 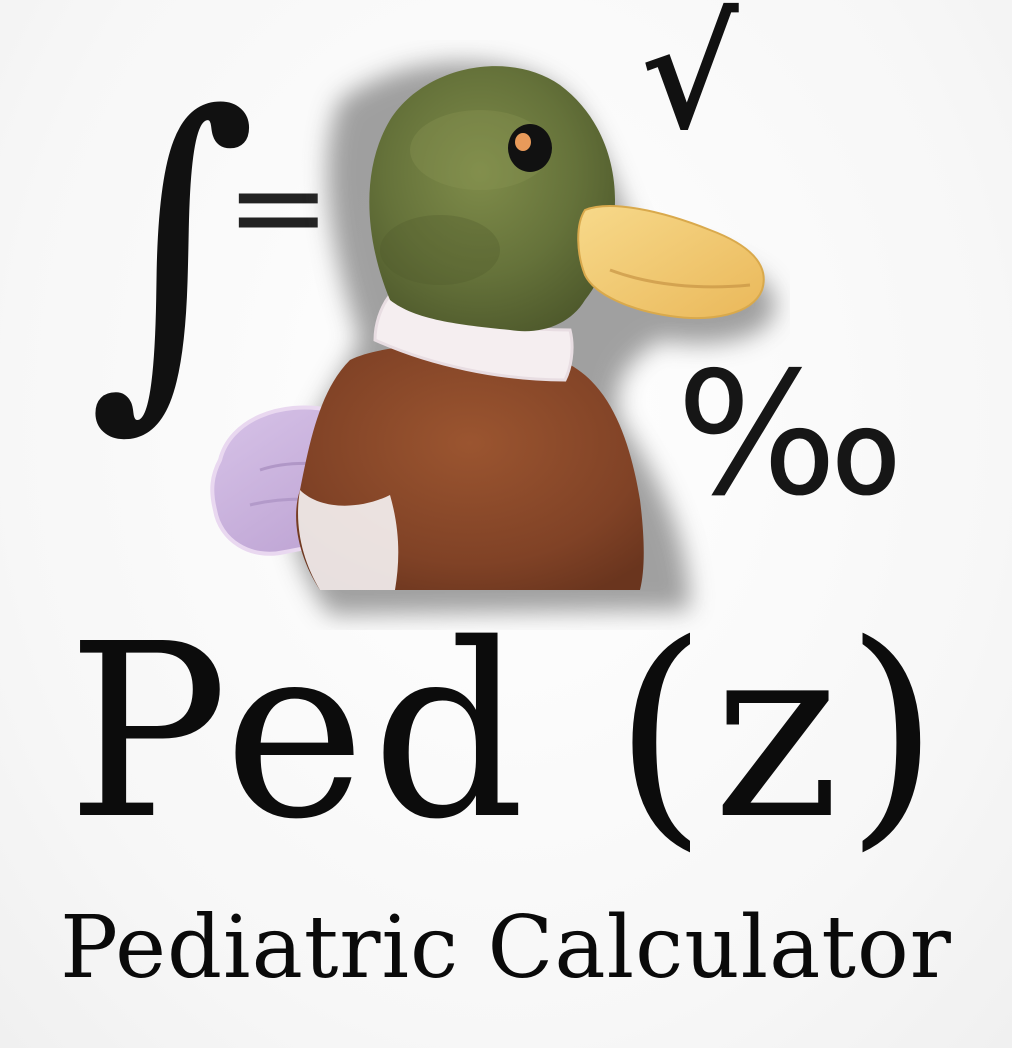 What do you see at coordinates (530, 148) in the screenshot?
I see `duck-eye` at bounding box center [530, 148].